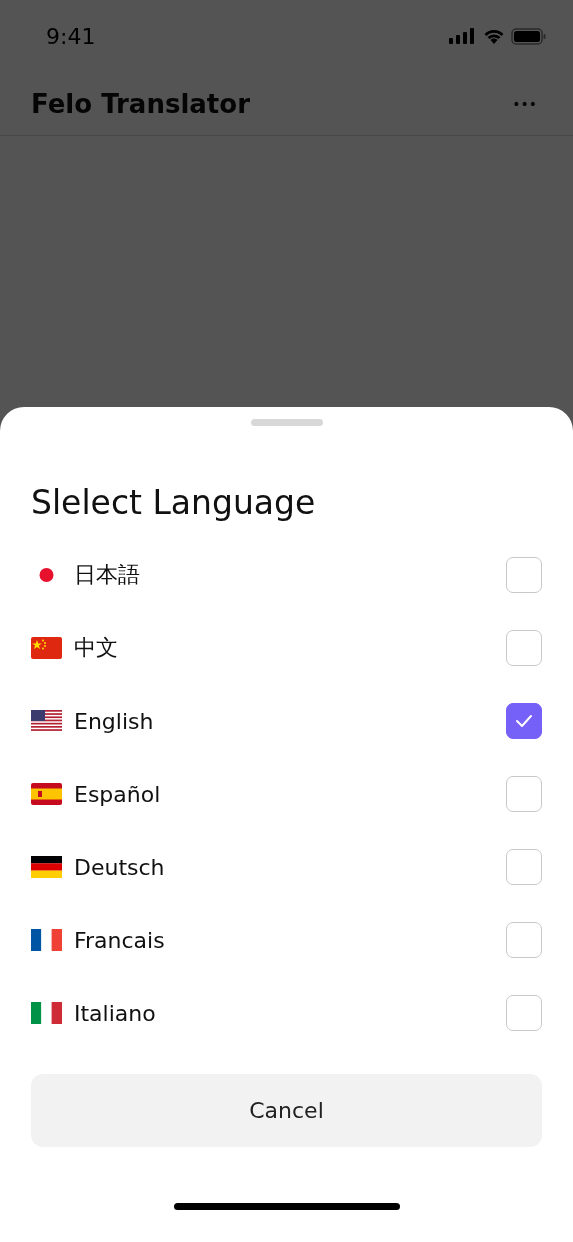 Image resolution: width=573 pixels, height=1242 pixels. I want to click on status-time: 9:41, so click(71, 36).